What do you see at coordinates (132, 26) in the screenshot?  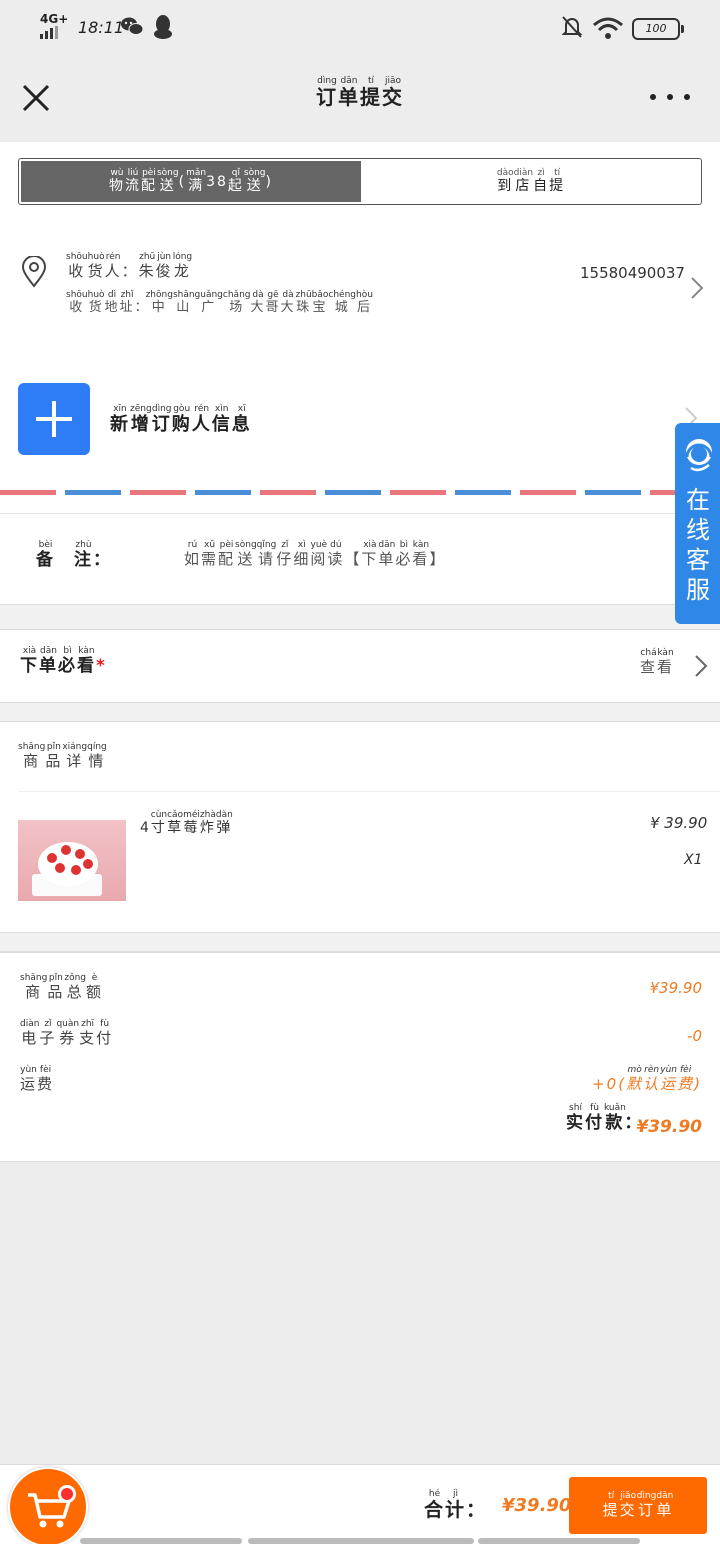 I see `wechat-icon` at bounding box center [132, 26].